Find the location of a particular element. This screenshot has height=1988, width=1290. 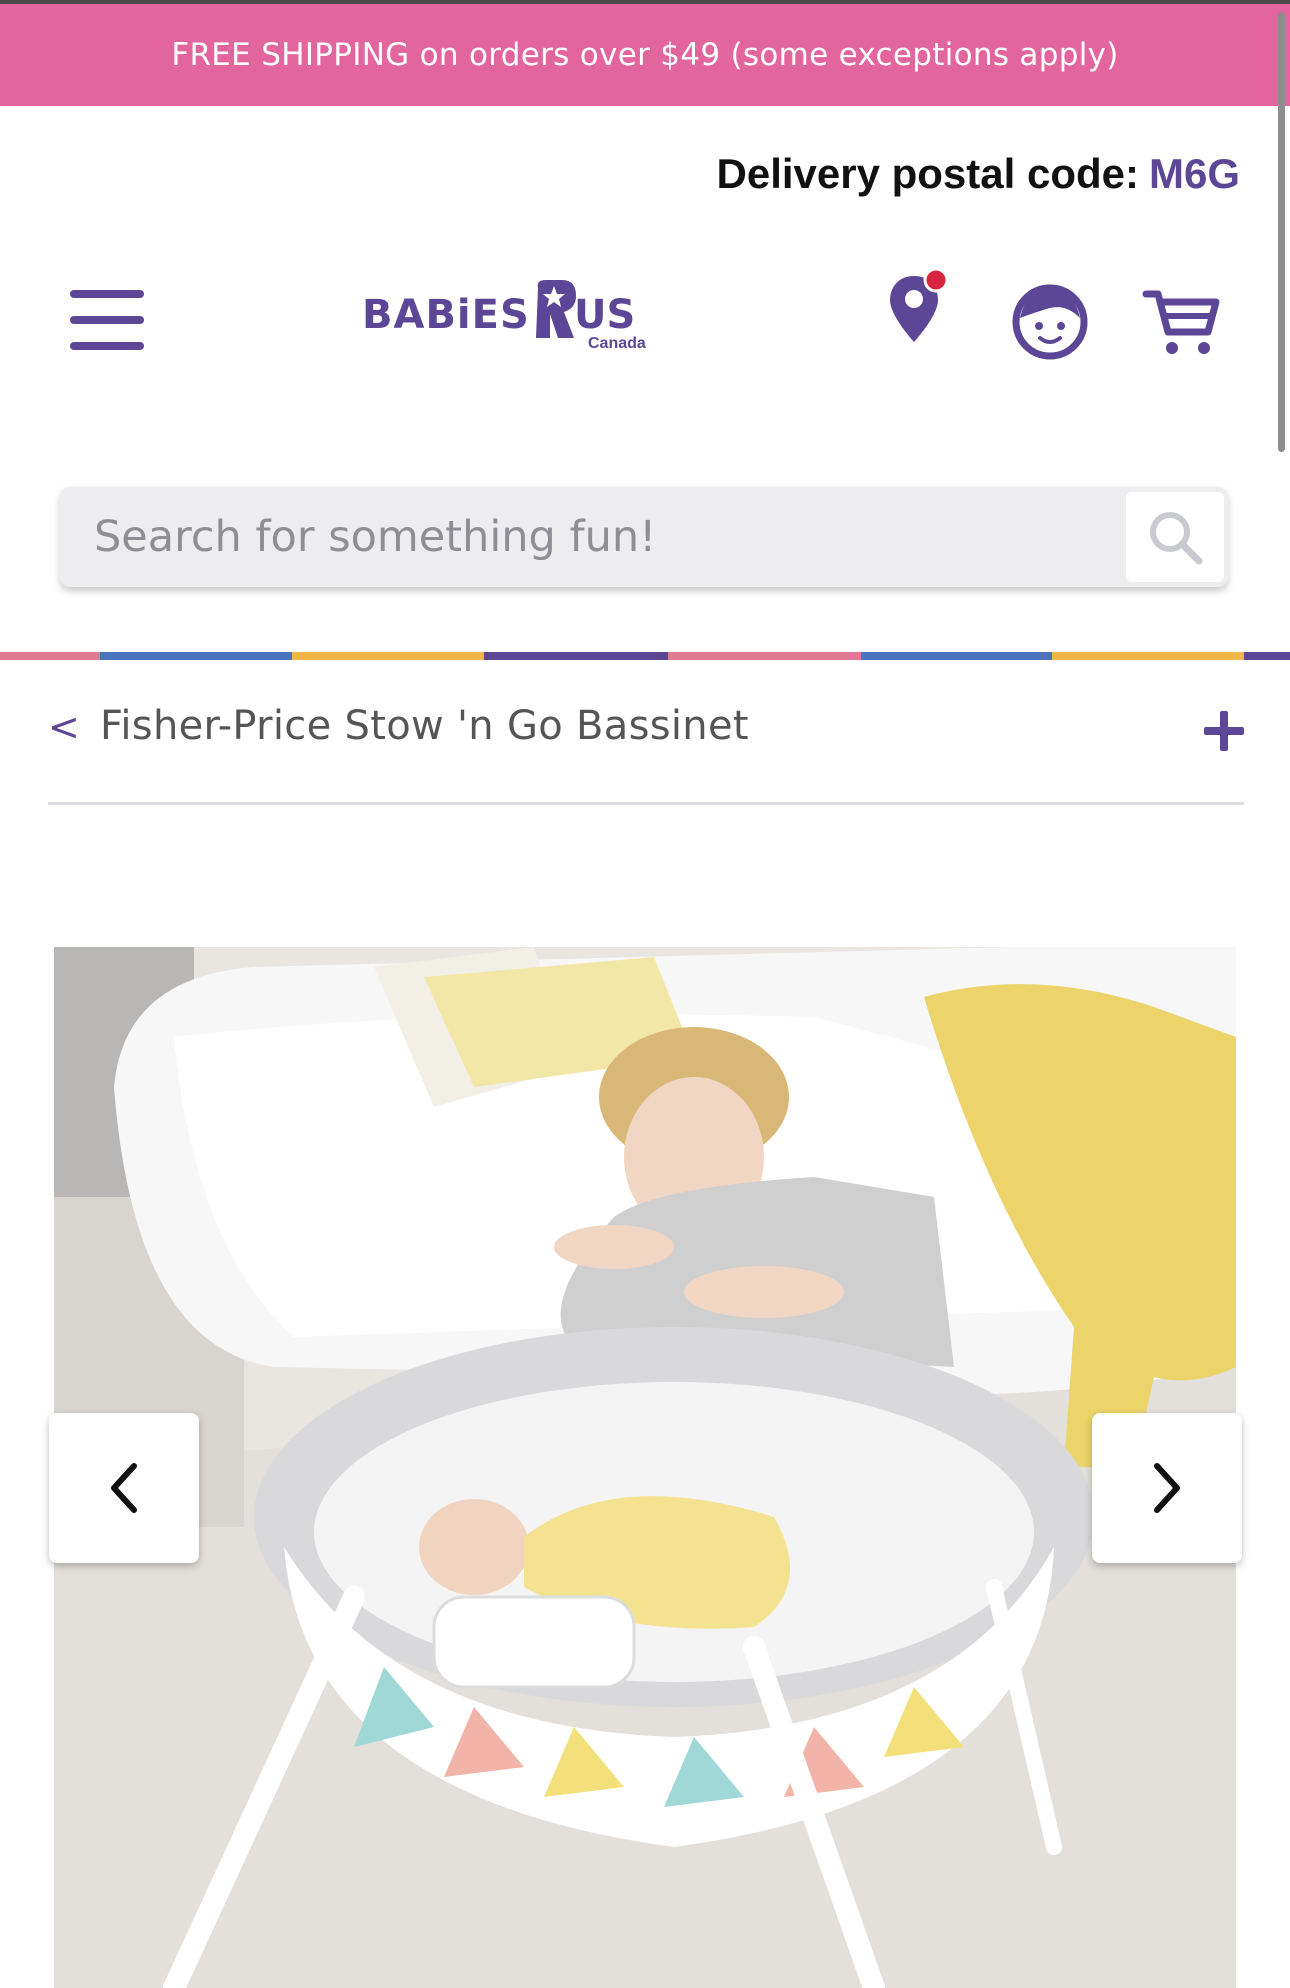

chevron-right-icon is located at coordinates (1167, 1488).